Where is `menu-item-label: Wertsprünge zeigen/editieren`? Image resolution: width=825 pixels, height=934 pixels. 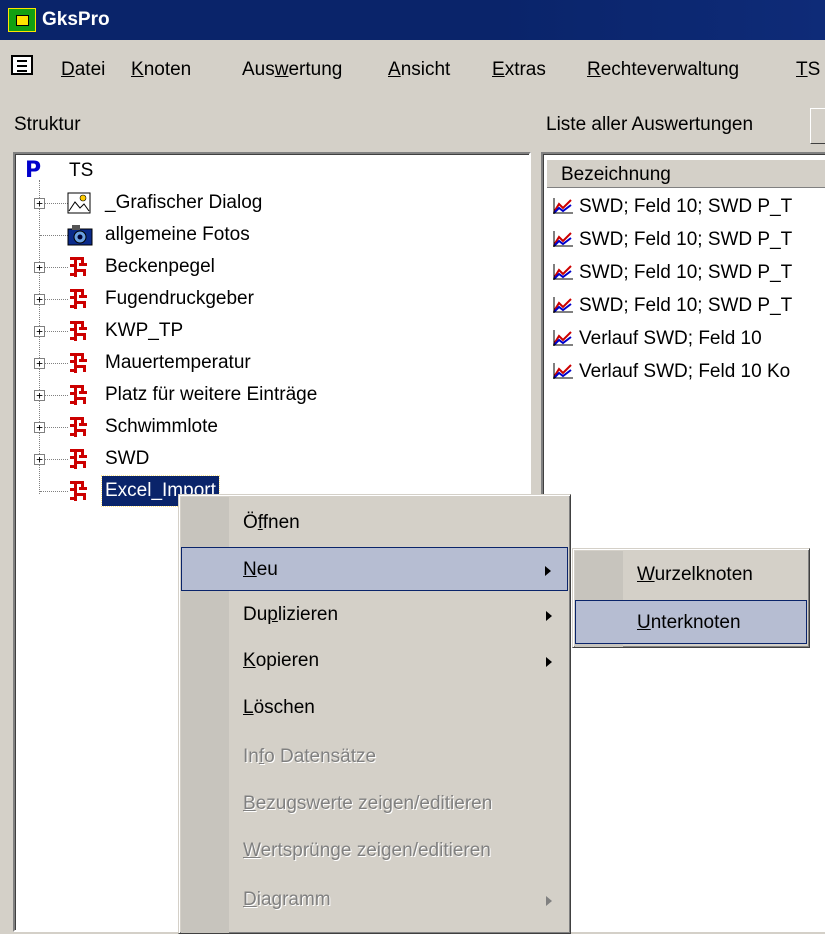
menu-item-label: Wertsprünge zeigen/editieren is located at coordinates (367, 850).